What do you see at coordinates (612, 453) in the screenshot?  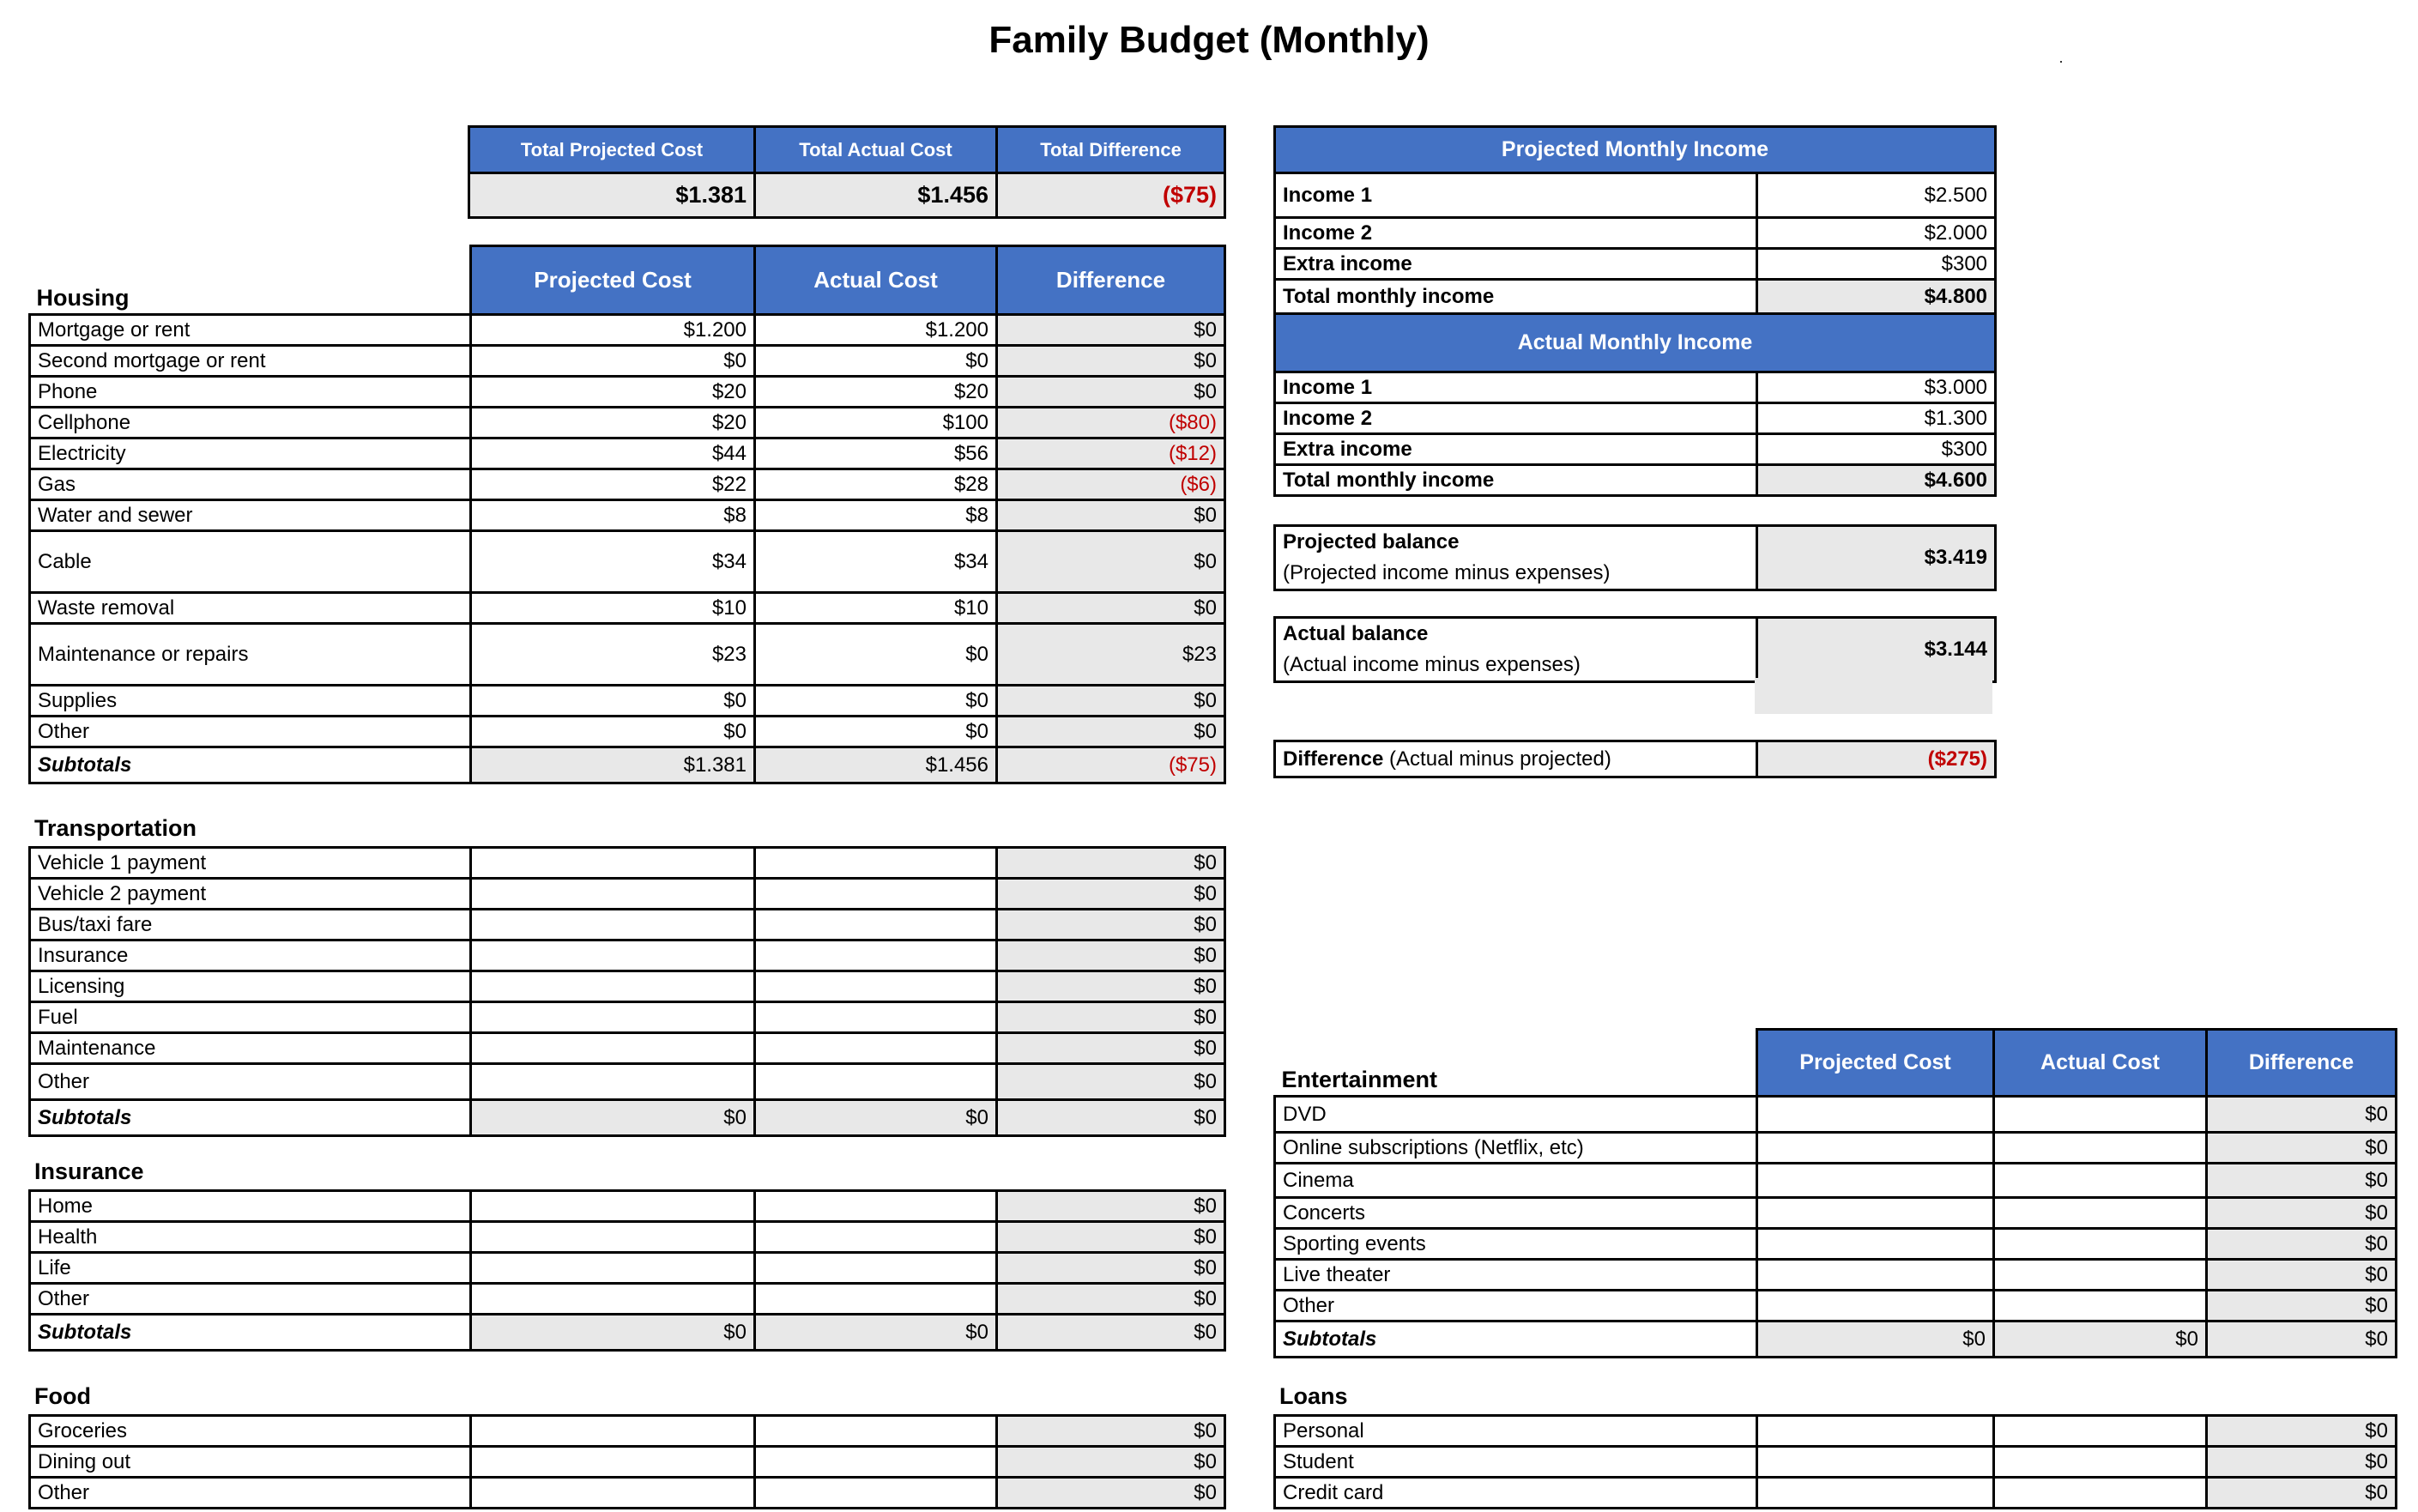 I see `projected-cost-cell: $44` at bounding box center [612, 453].